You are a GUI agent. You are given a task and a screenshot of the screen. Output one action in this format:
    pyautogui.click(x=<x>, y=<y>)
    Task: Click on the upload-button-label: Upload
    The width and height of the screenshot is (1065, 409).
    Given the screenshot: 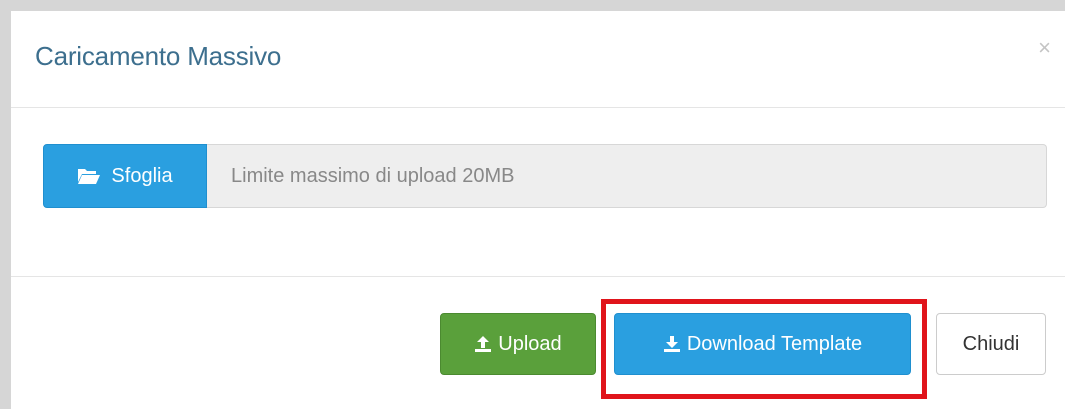 What is the action you would take?
    pyautogui.click(x=530, y=343)
    